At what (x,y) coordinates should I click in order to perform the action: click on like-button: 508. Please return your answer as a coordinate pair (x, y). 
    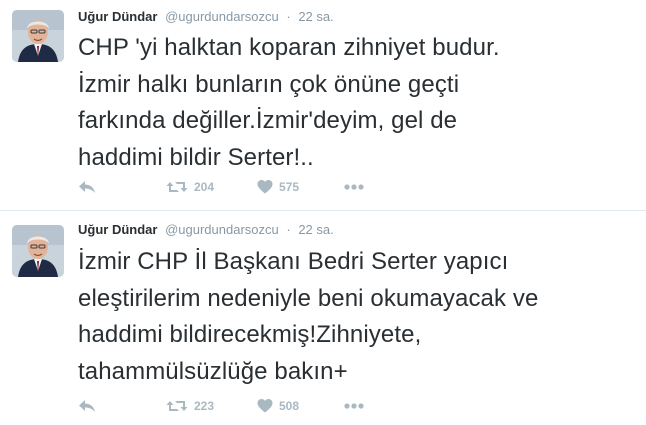
    Looking at the image, I should click on (278, 406).